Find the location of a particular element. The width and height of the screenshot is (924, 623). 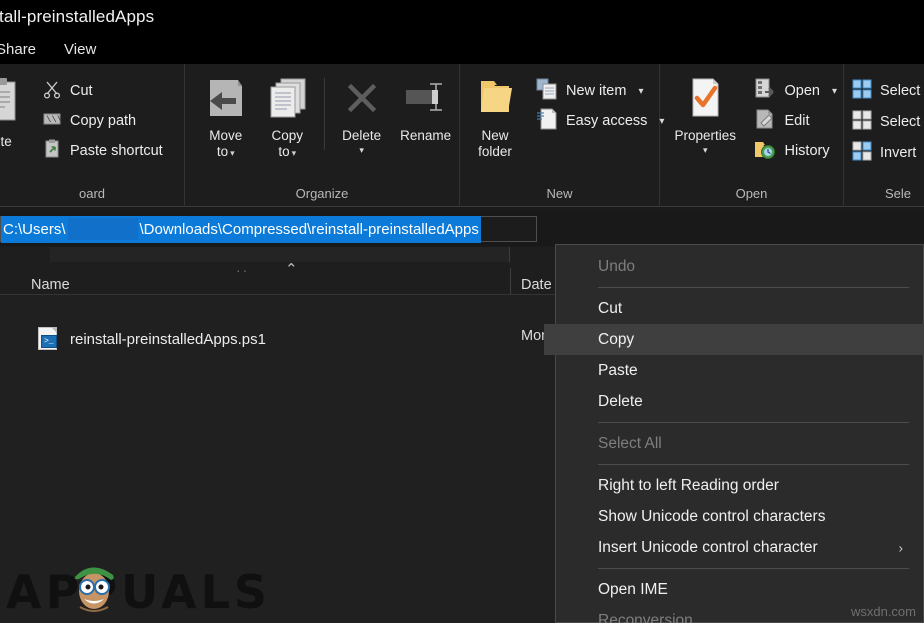

properties-button-caret: ▾ is located at coordinates (705, 150).